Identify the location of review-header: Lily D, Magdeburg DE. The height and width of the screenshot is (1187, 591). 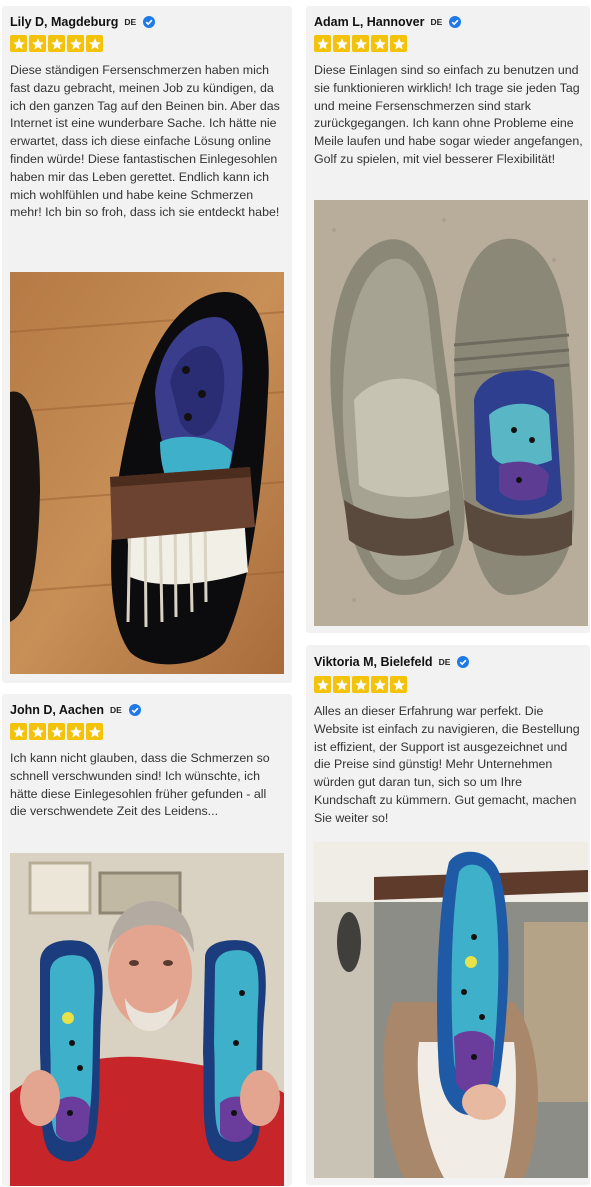
(83, 22).